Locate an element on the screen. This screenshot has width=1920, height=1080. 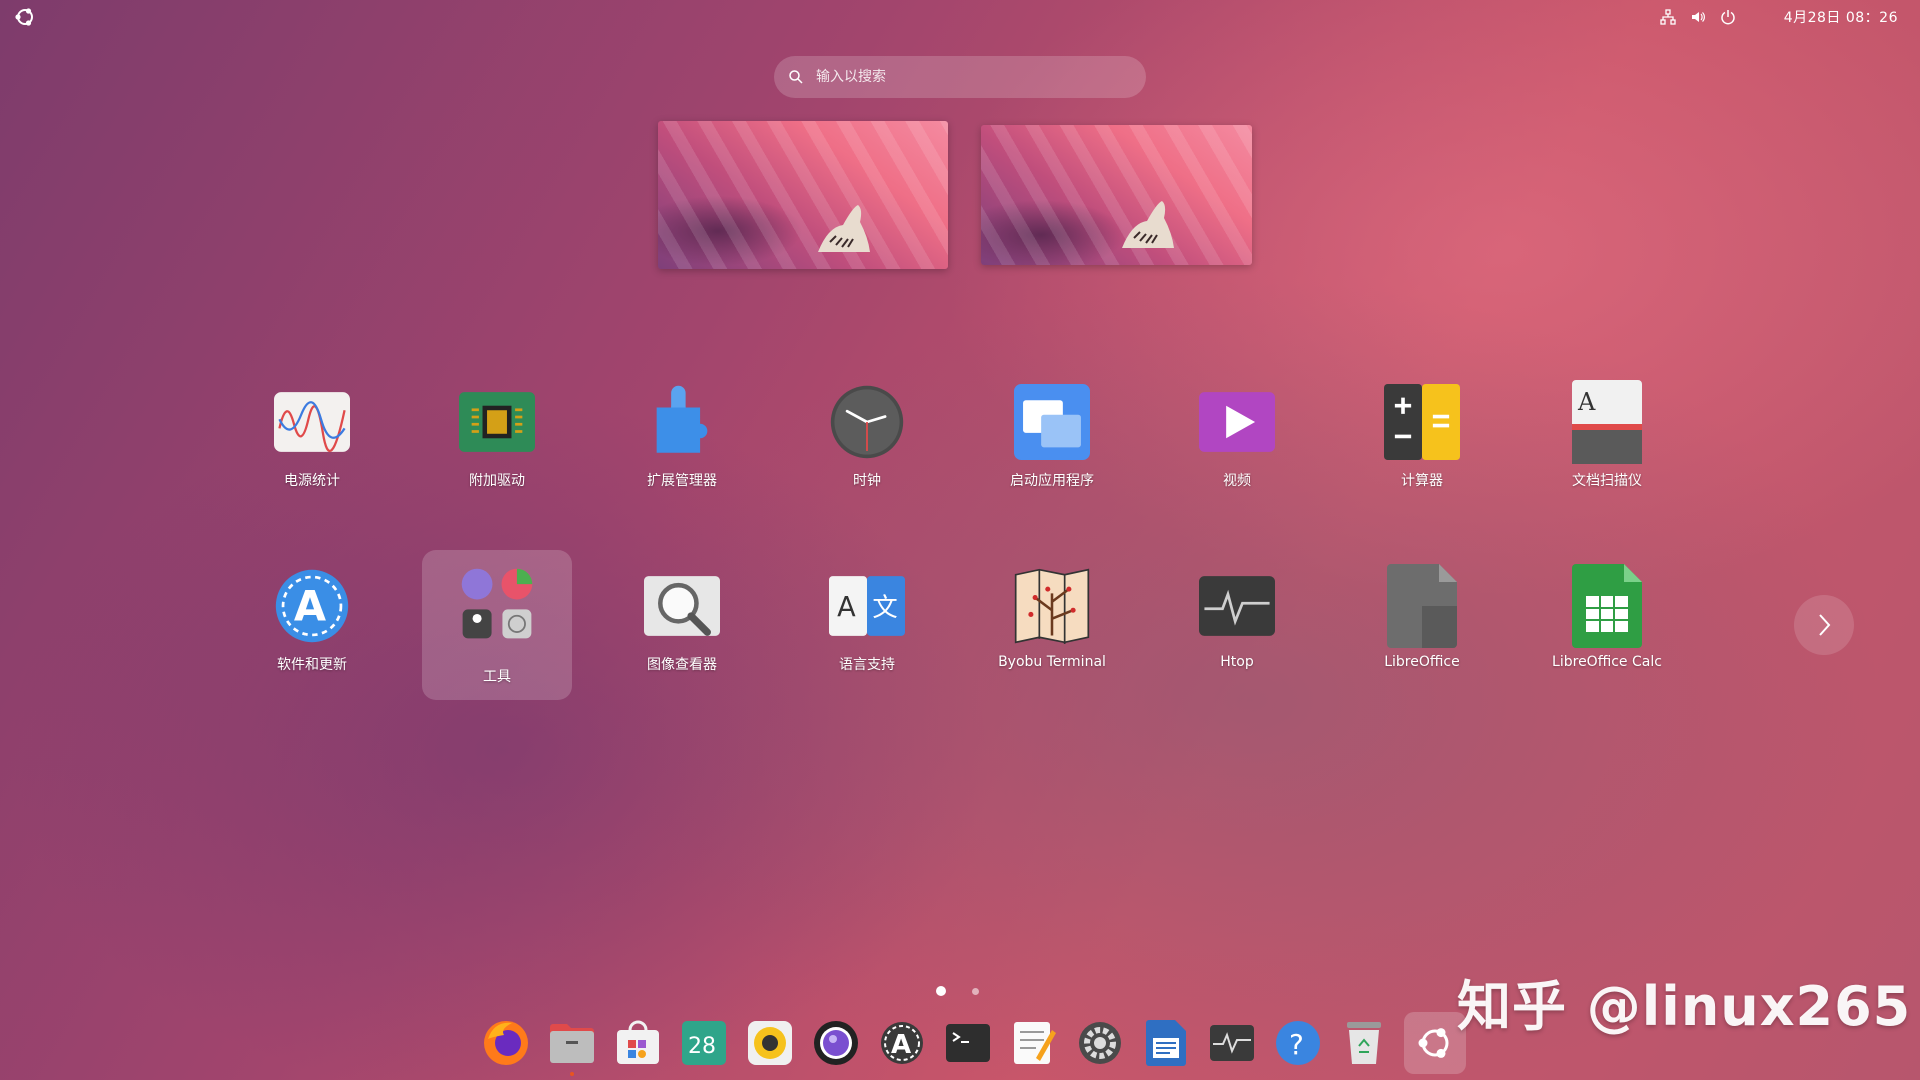
app-startup-applications: 启动应用程序 is located at coordinates (1052, 447).